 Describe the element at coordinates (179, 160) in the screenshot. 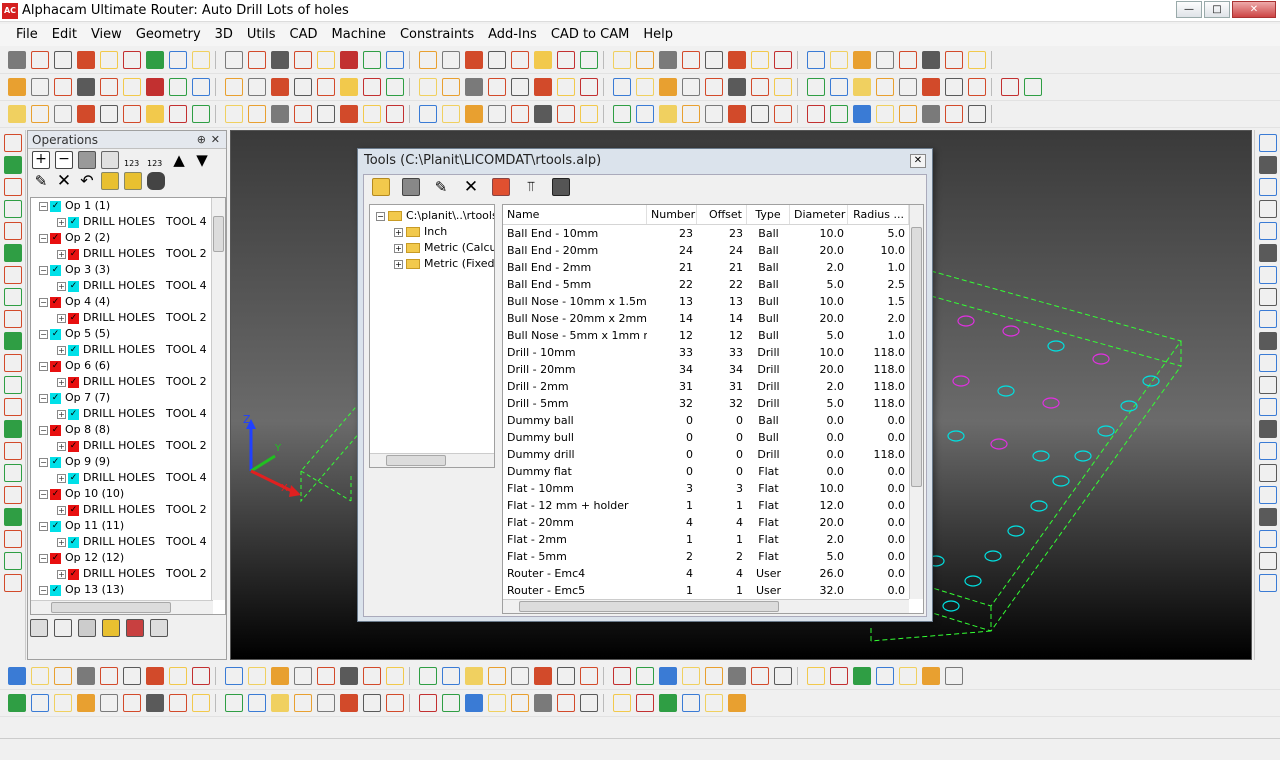

I see `move-up-icon: ▲` at that location.